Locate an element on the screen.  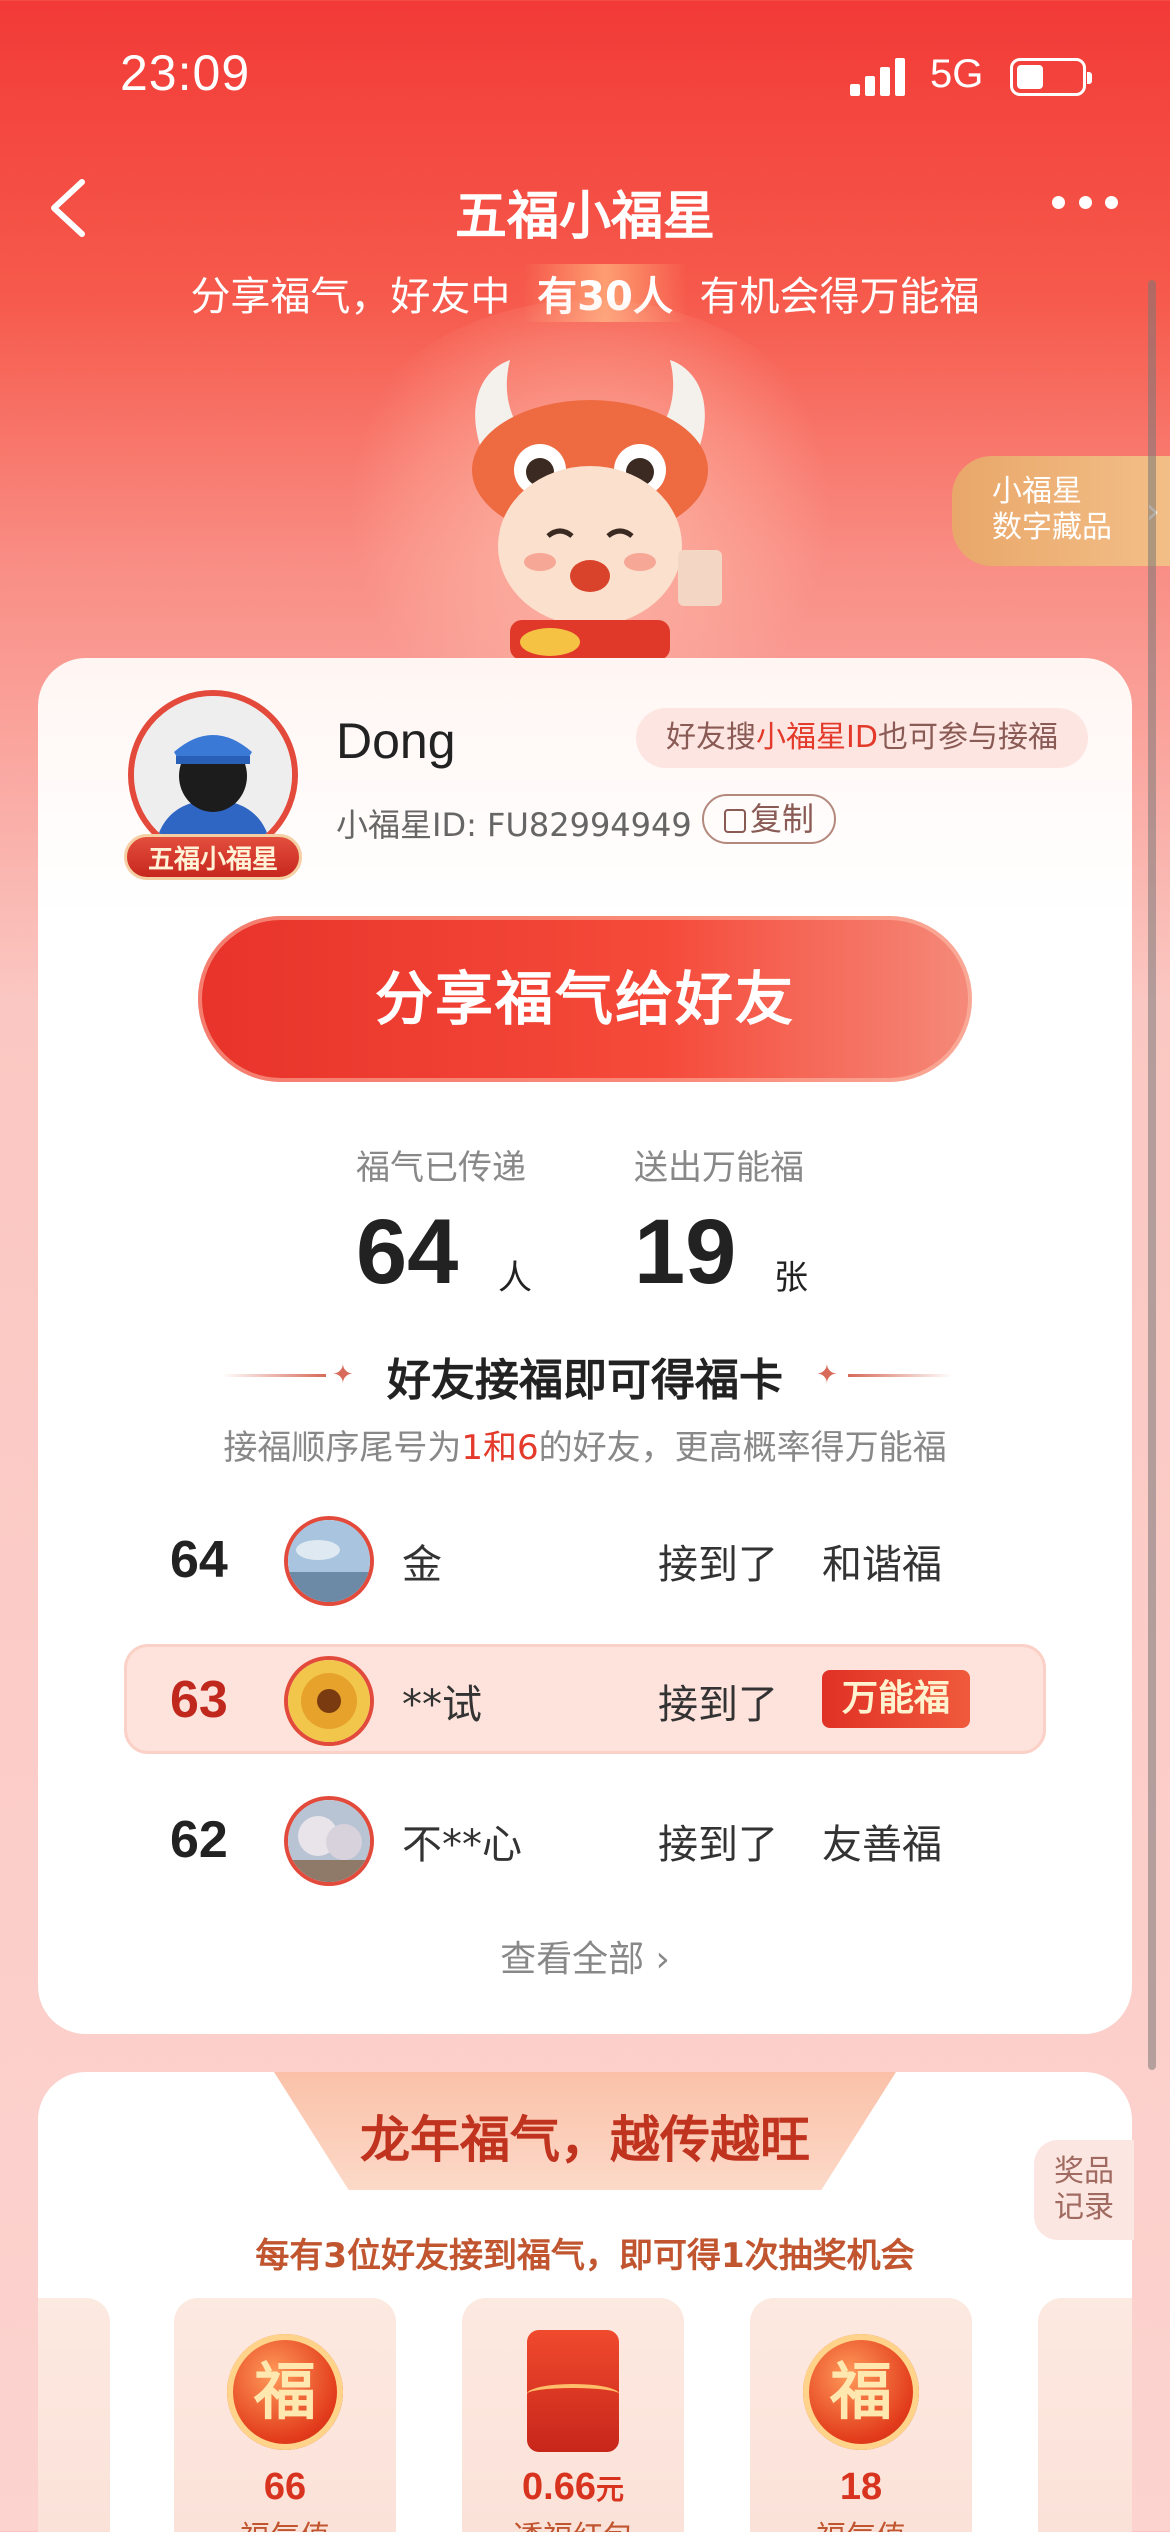
avatar-badge: 五福小福星 is located at coordinates (213, 857).